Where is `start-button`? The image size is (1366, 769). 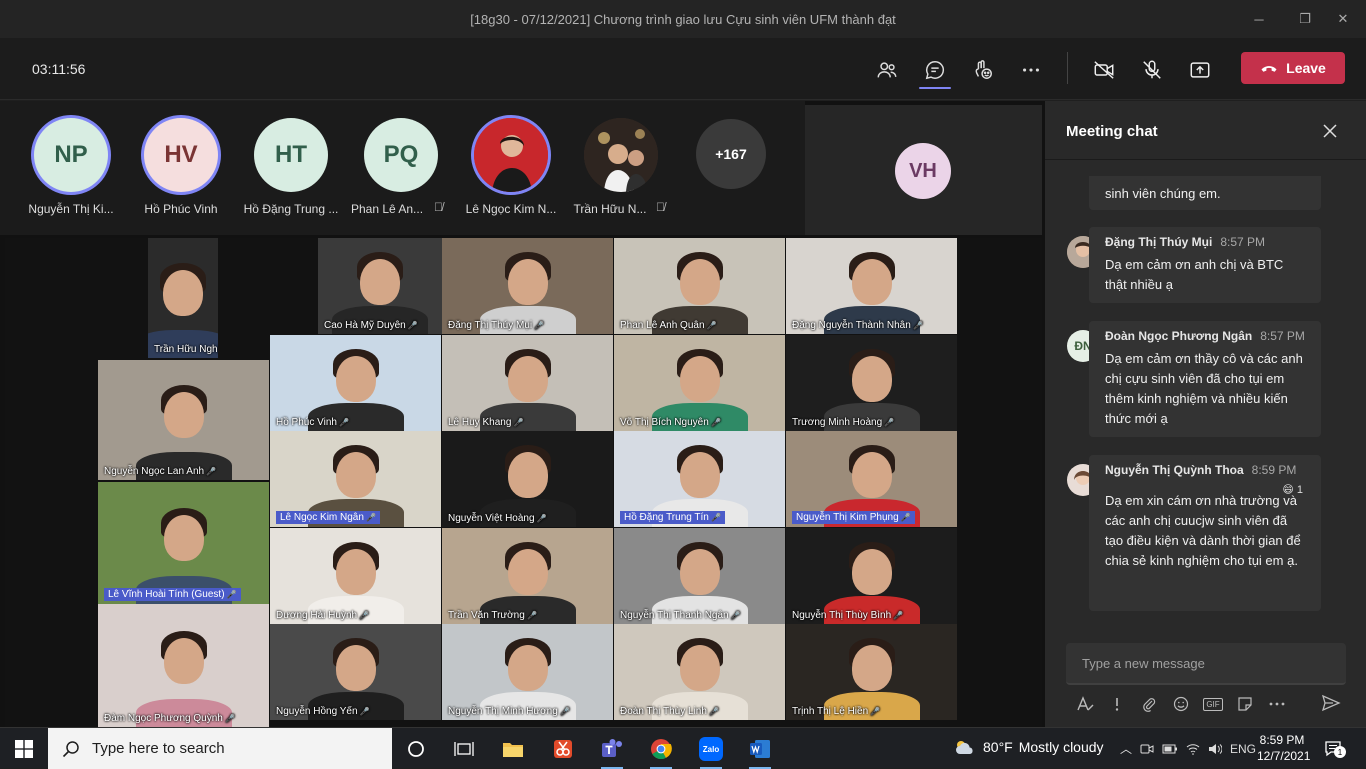 start-button is located at coordinates (24, 748).